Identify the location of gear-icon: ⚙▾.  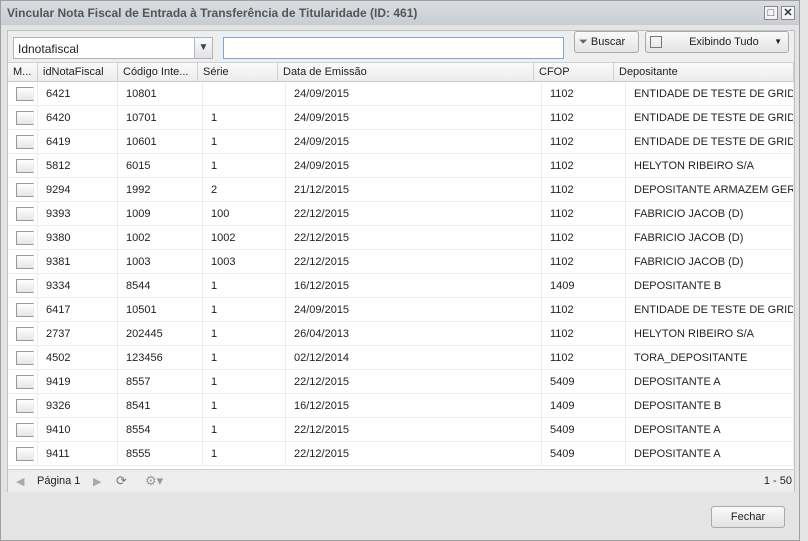
(154, 481).